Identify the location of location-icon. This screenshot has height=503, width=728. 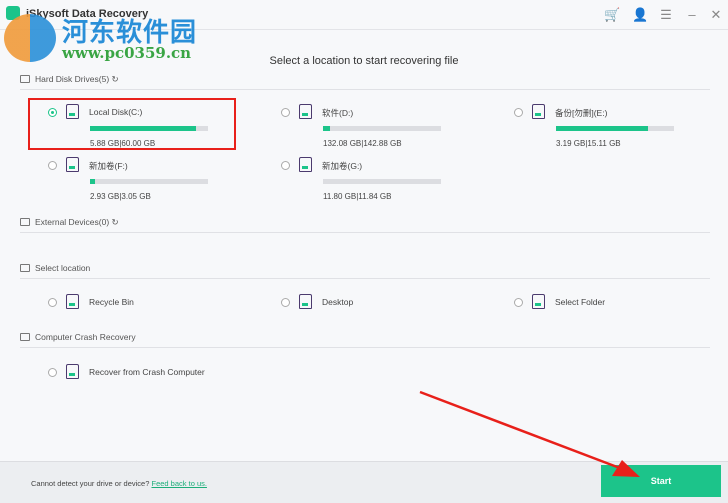
(25, 268).